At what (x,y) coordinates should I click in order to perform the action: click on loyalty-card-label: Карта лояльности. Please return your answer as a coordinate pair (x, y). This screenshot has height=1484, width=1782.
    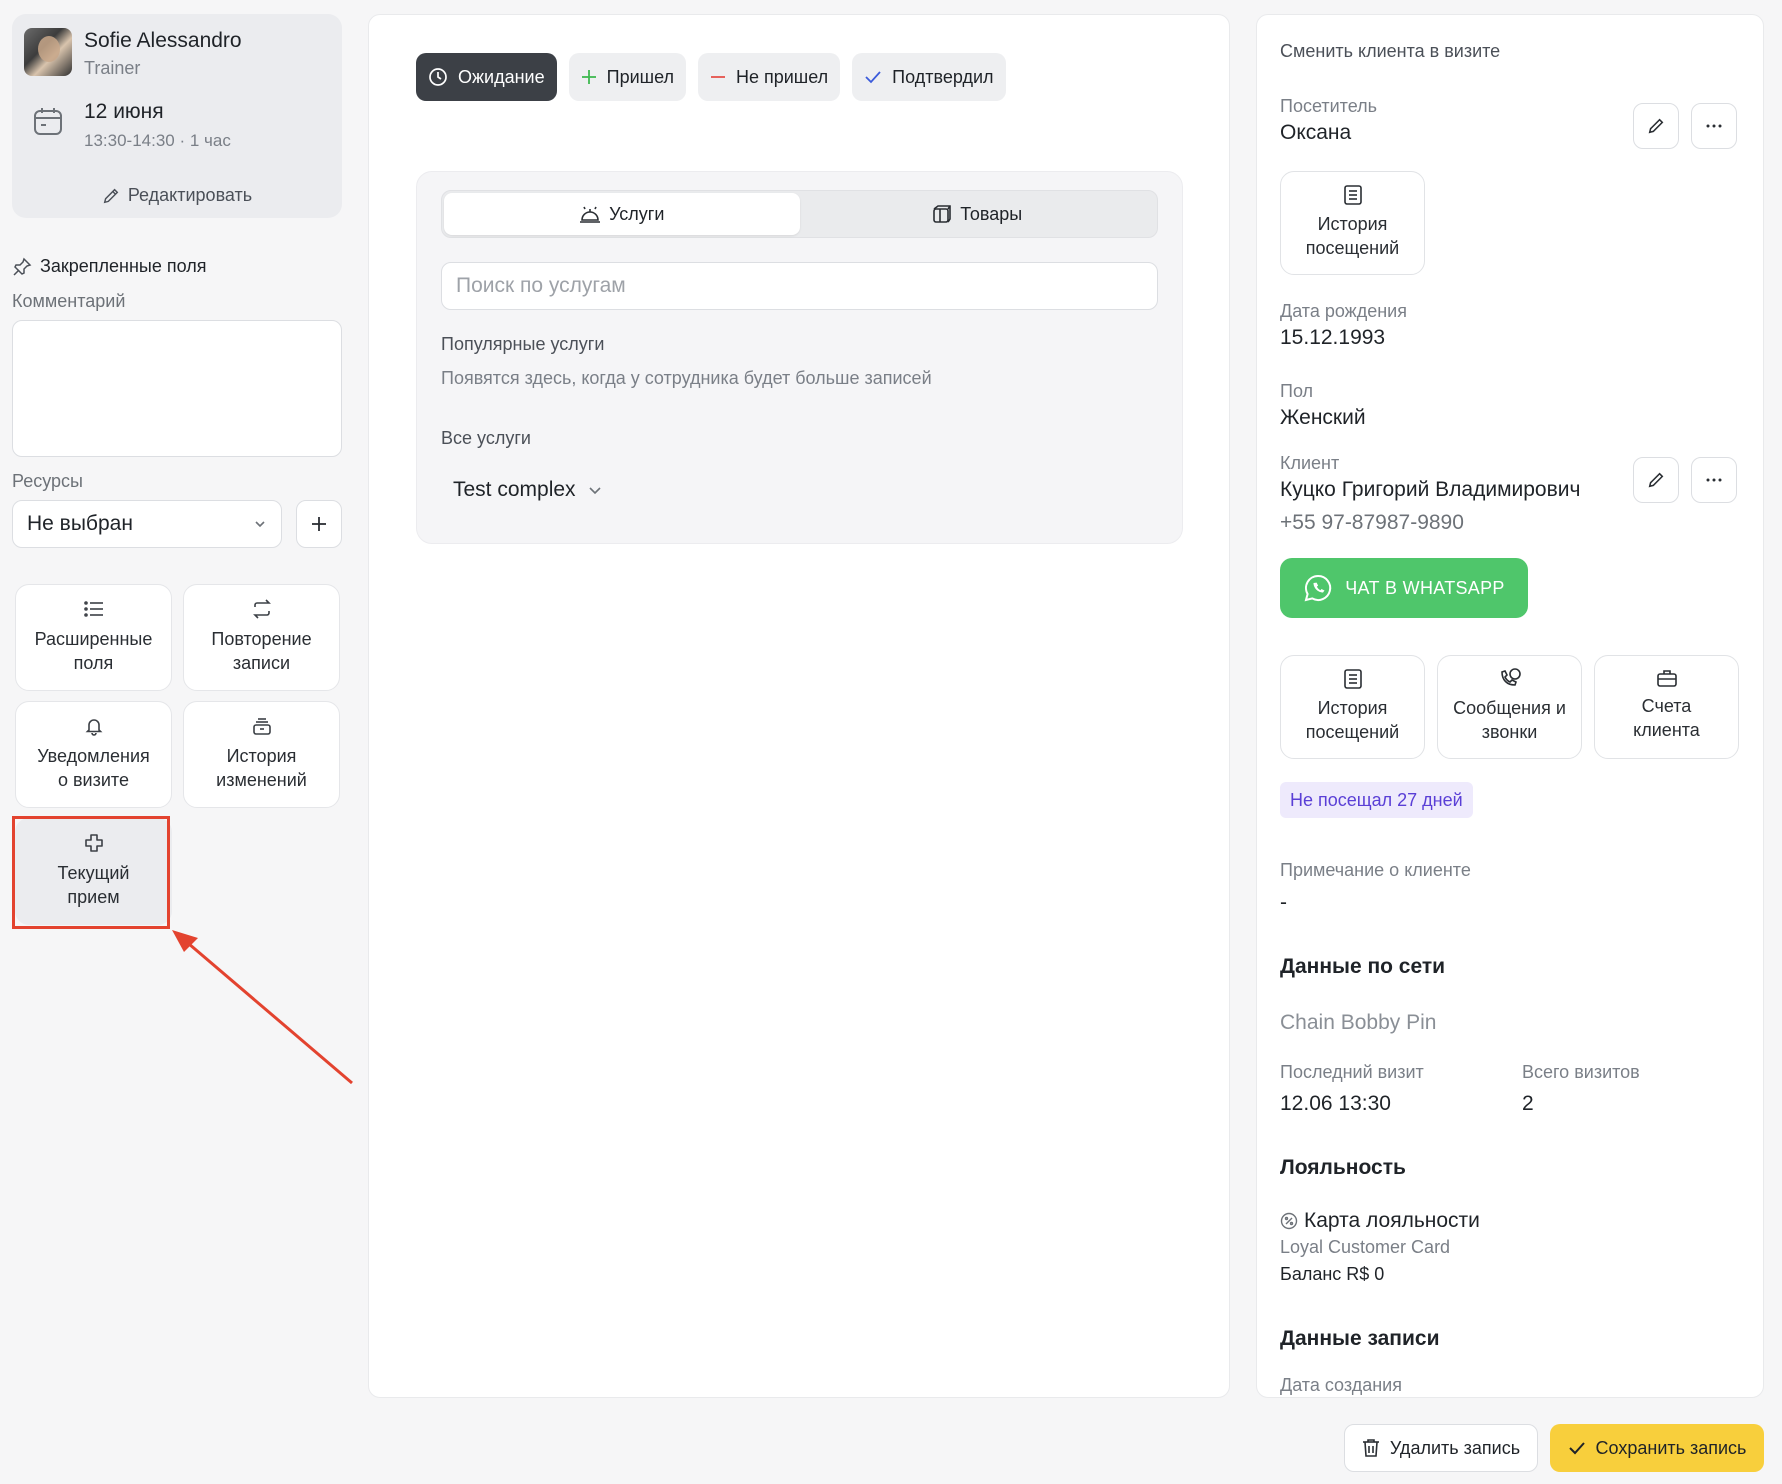
    Looking at the image, I should click on (1392, 1220).